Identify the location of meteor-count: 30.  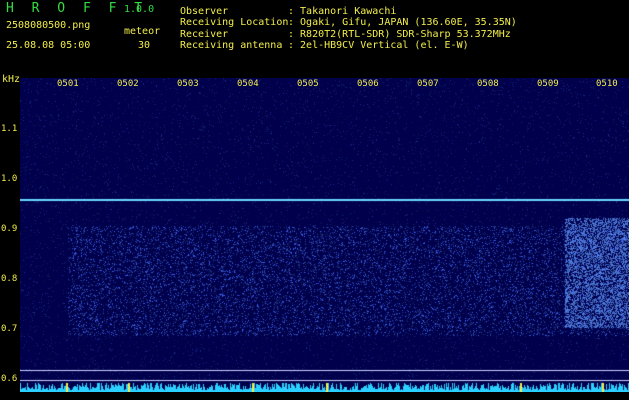
(144, 45).